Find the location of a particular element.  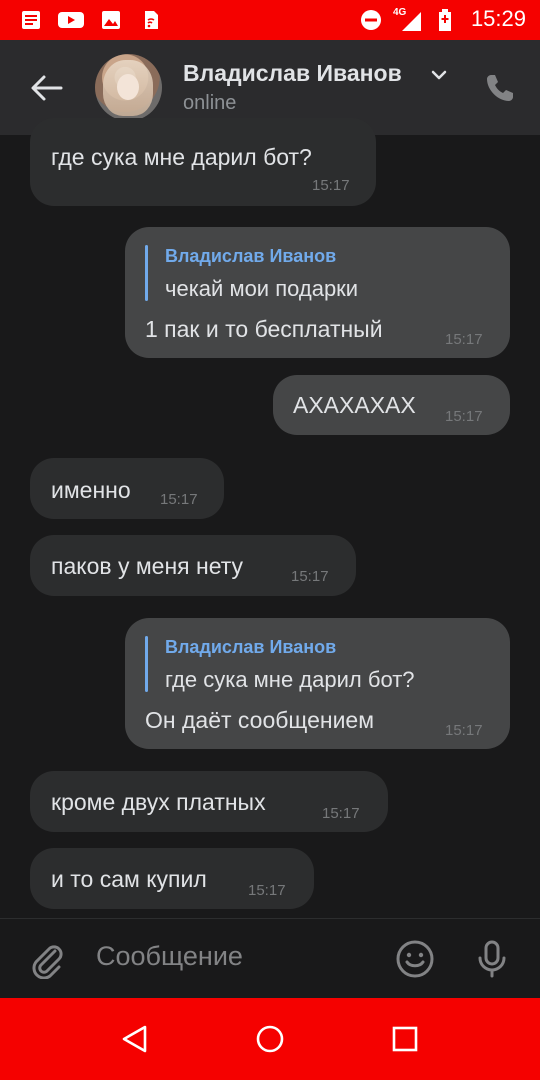

chevron-down-icon is located at coordinates (439, 75).